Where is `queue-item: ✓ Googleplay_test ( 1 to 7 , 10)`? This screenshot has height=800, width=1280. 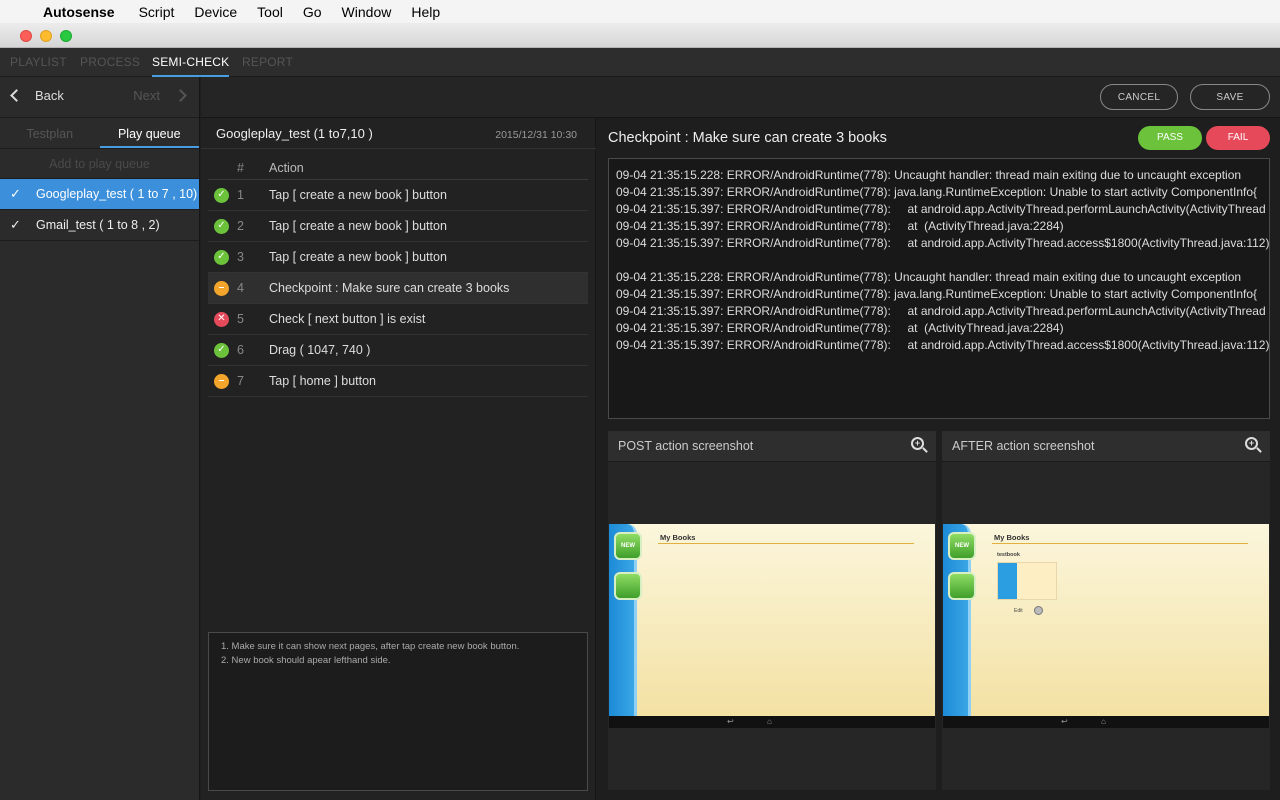
queue-item: ✓ Googleplay_test ( 1 to 7 , 10) is located at coordinates (99, 194).